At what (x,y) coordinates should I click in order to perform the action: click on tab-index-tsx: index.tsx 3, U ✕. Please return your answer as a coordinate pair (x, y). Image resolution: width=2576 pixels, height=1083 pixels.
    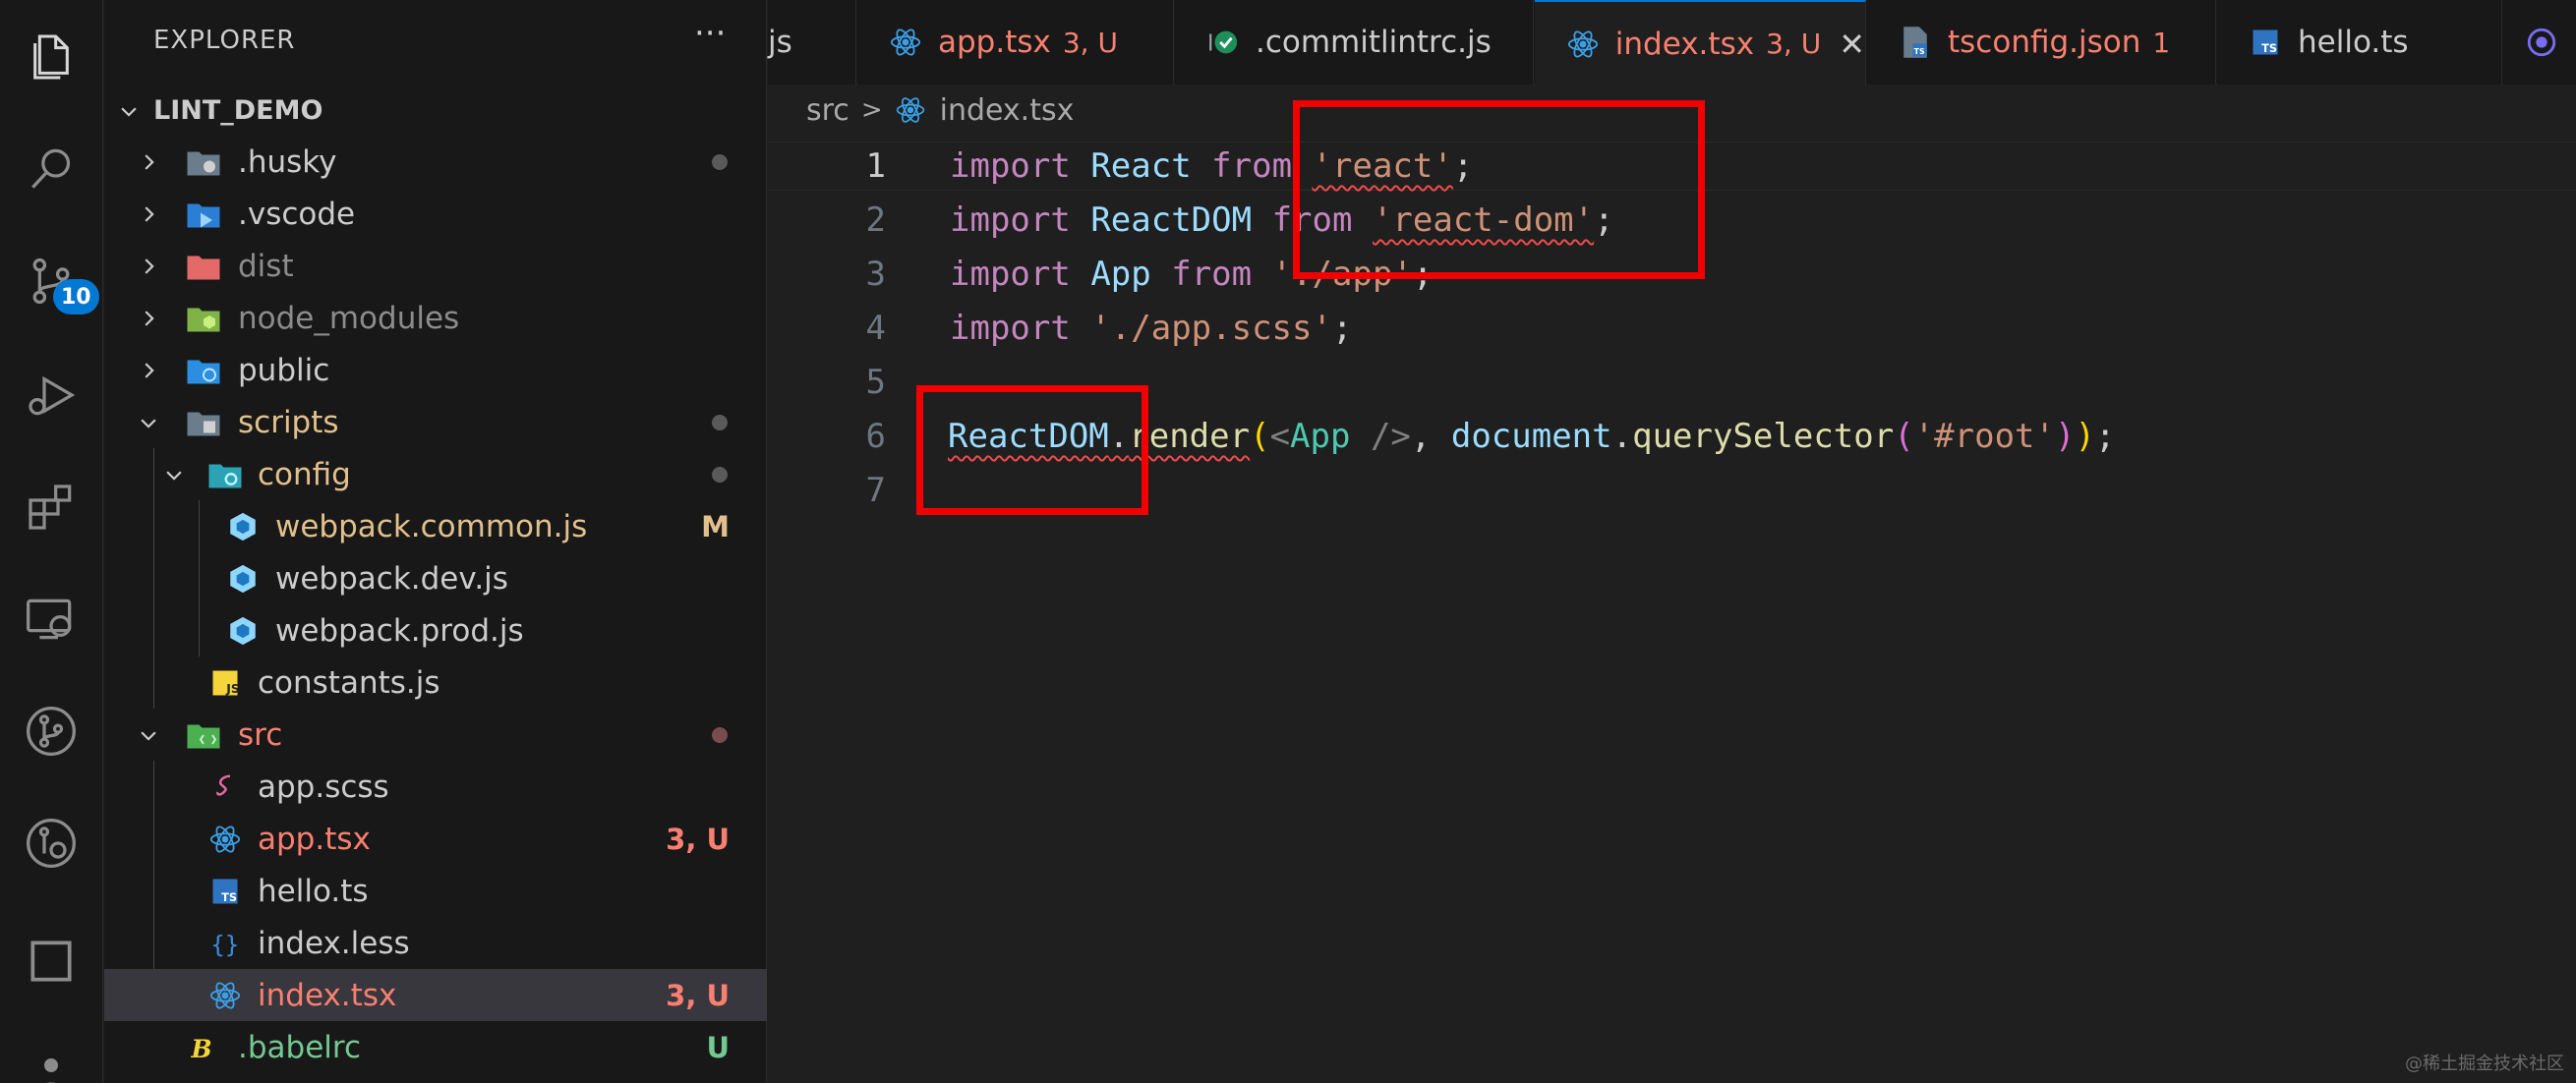
    Looking at the image, I should click on (1700, 43).